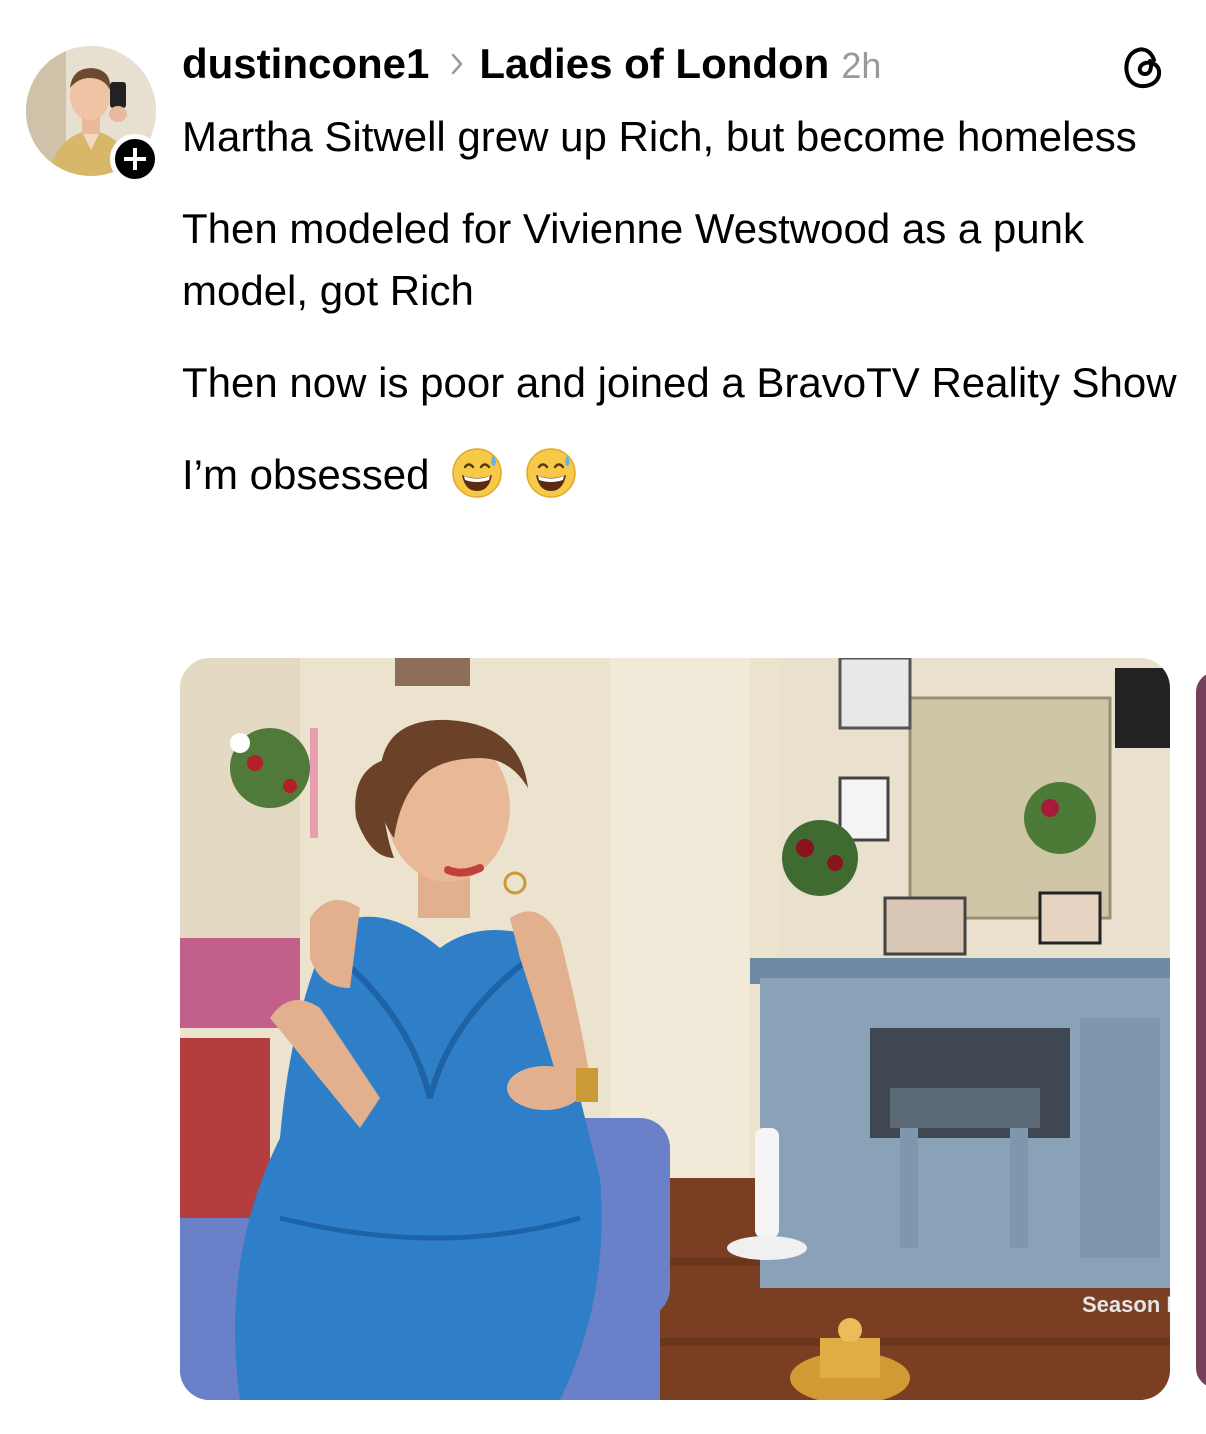  Describe the element at coordinates (1126, 1304) in the screenshot. I see `video-caption: Season F` at that location.